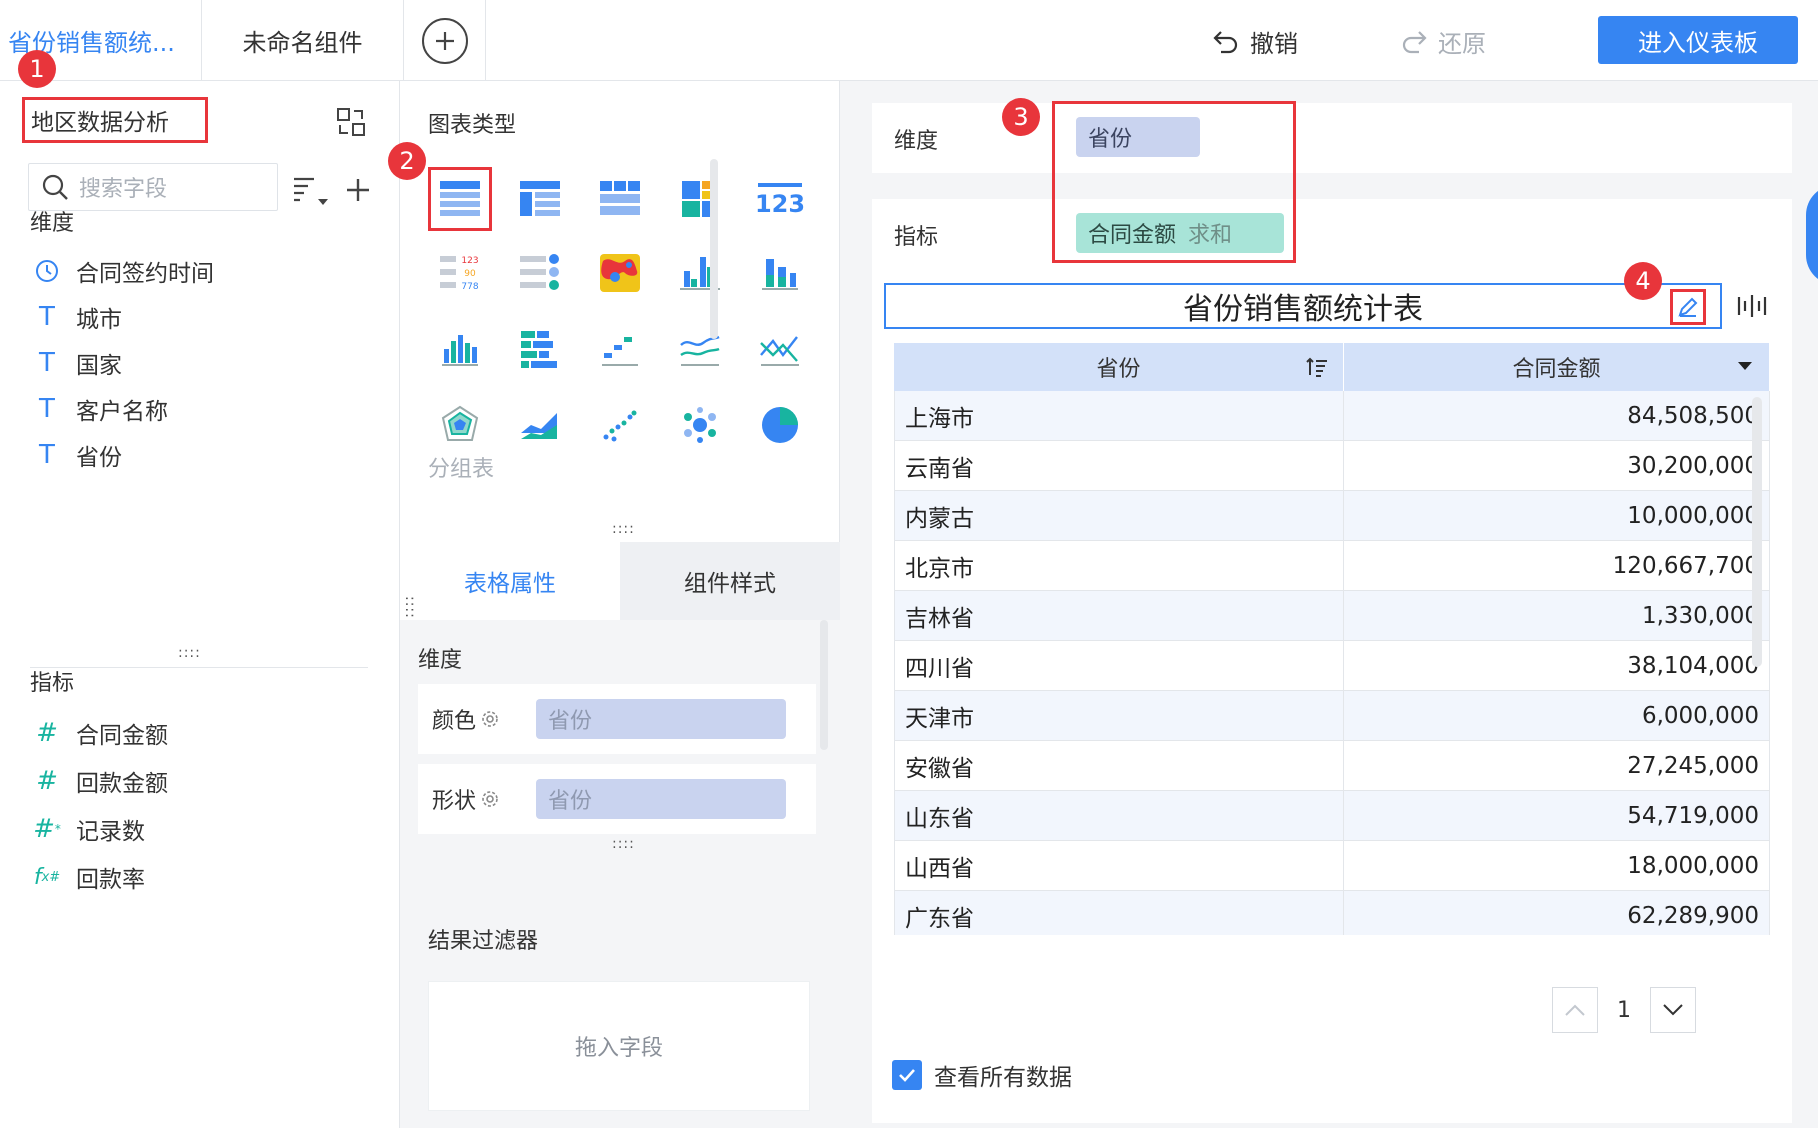  Describe the element at coordinates (540, 425) in the screenshot. I see `area-chart-type-icon` at that location.